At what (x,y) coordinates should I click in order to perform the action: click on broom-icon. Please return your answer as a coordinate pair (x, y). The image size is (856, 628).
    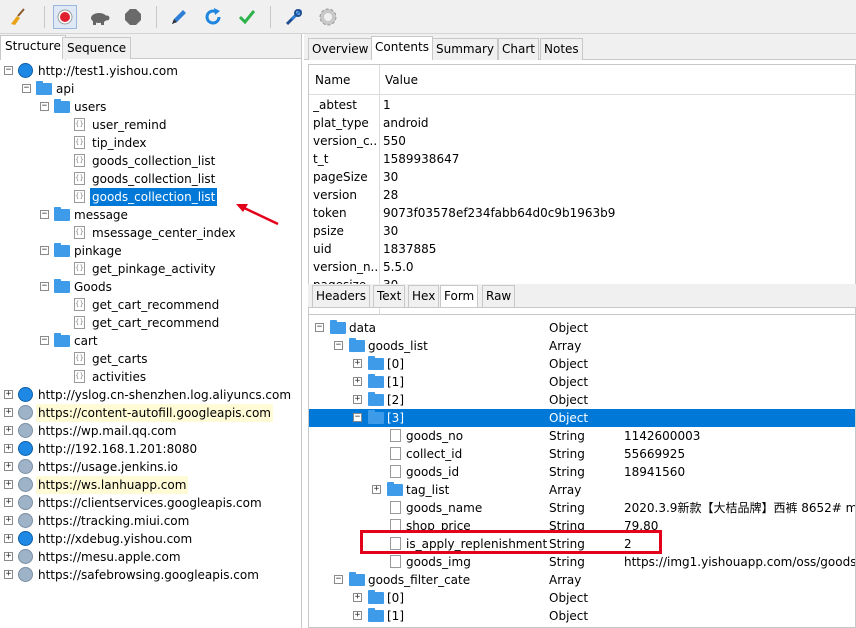
    Looking at the image, I should click on (18, 17).